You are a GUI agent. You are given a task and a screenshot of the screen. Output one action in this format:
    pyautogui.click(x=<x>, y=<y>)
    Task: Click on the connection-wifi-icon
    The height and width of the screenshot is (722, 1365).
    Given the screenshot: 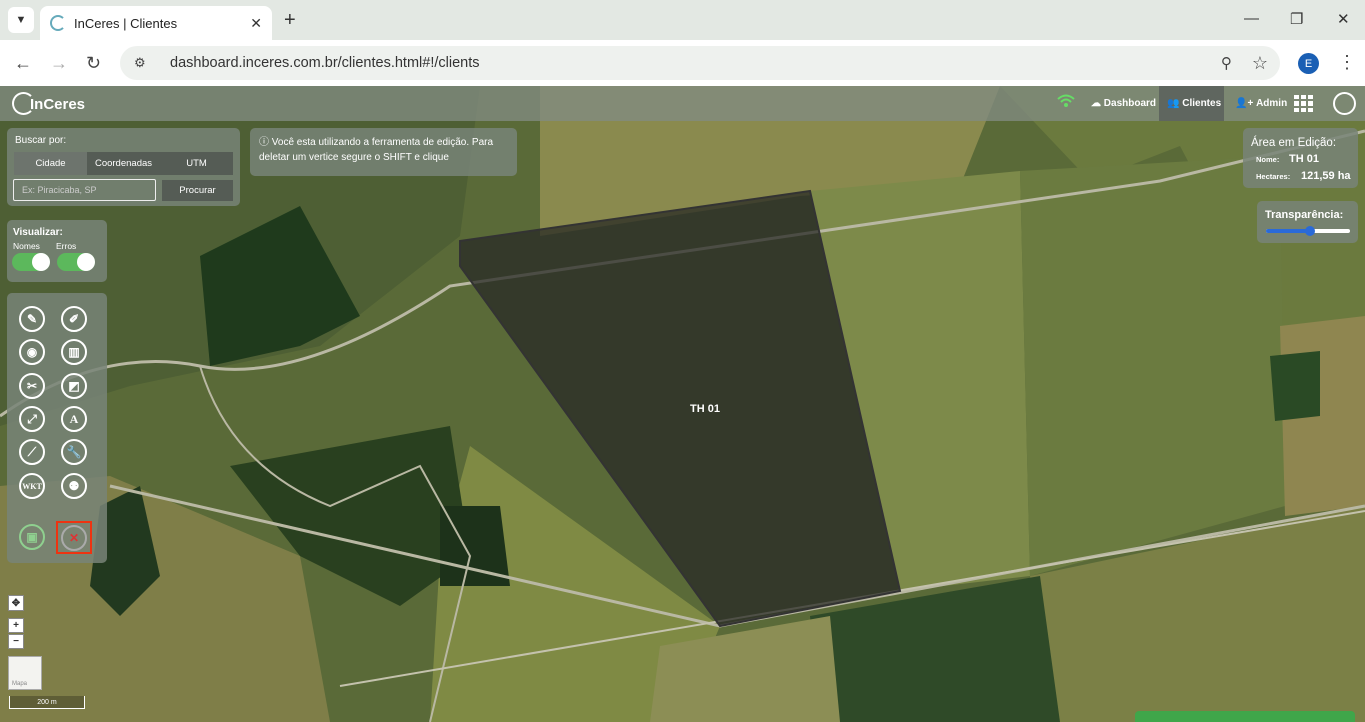 What is the action you would take?
    pyautogui.click(x=1066, y=100)
    